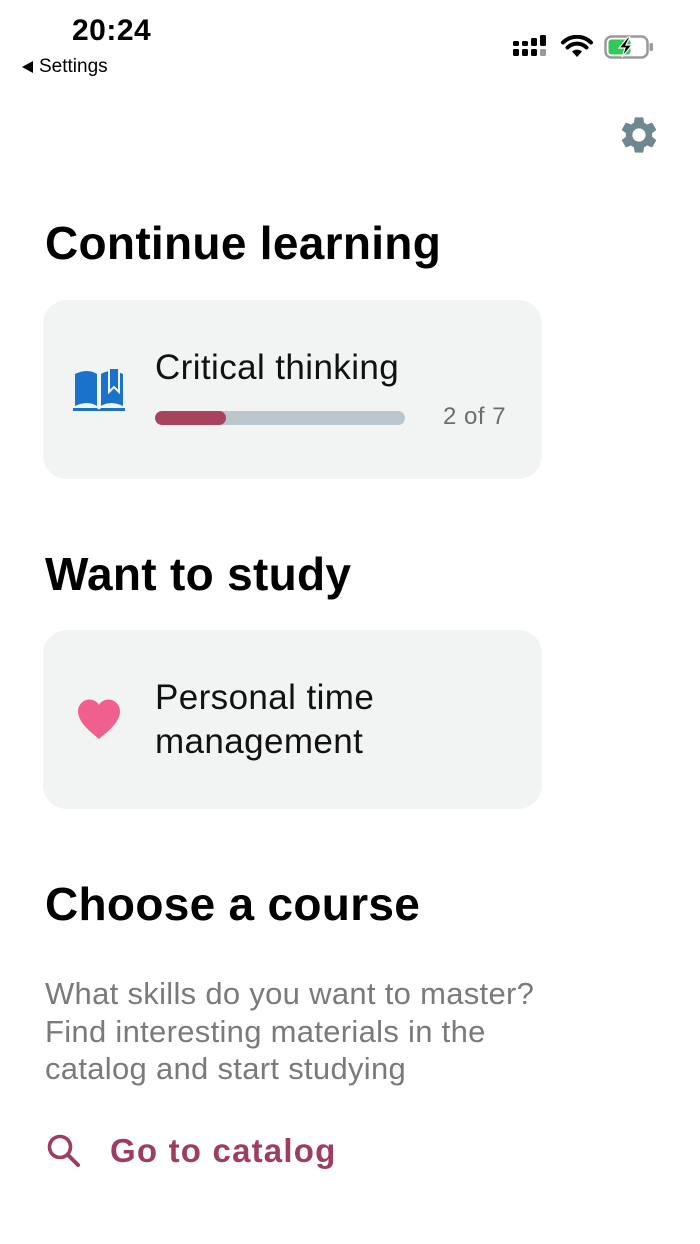 This screenshot has height=1244, width=700. Describe the element at coordinates (99, 719) in the screenshot. I see `heart-icon` at that location.